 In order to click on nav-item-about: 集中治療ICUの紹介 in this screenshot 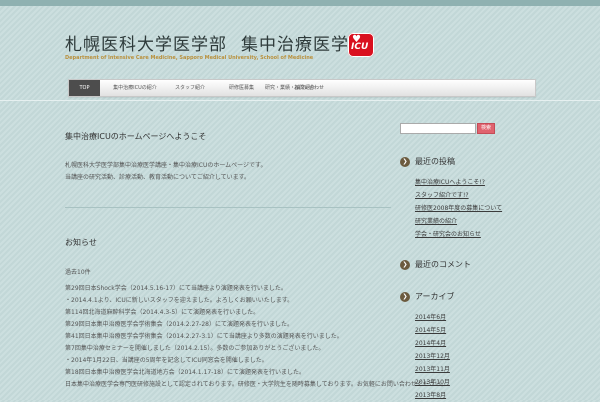, I will do `click(135, 88)`.